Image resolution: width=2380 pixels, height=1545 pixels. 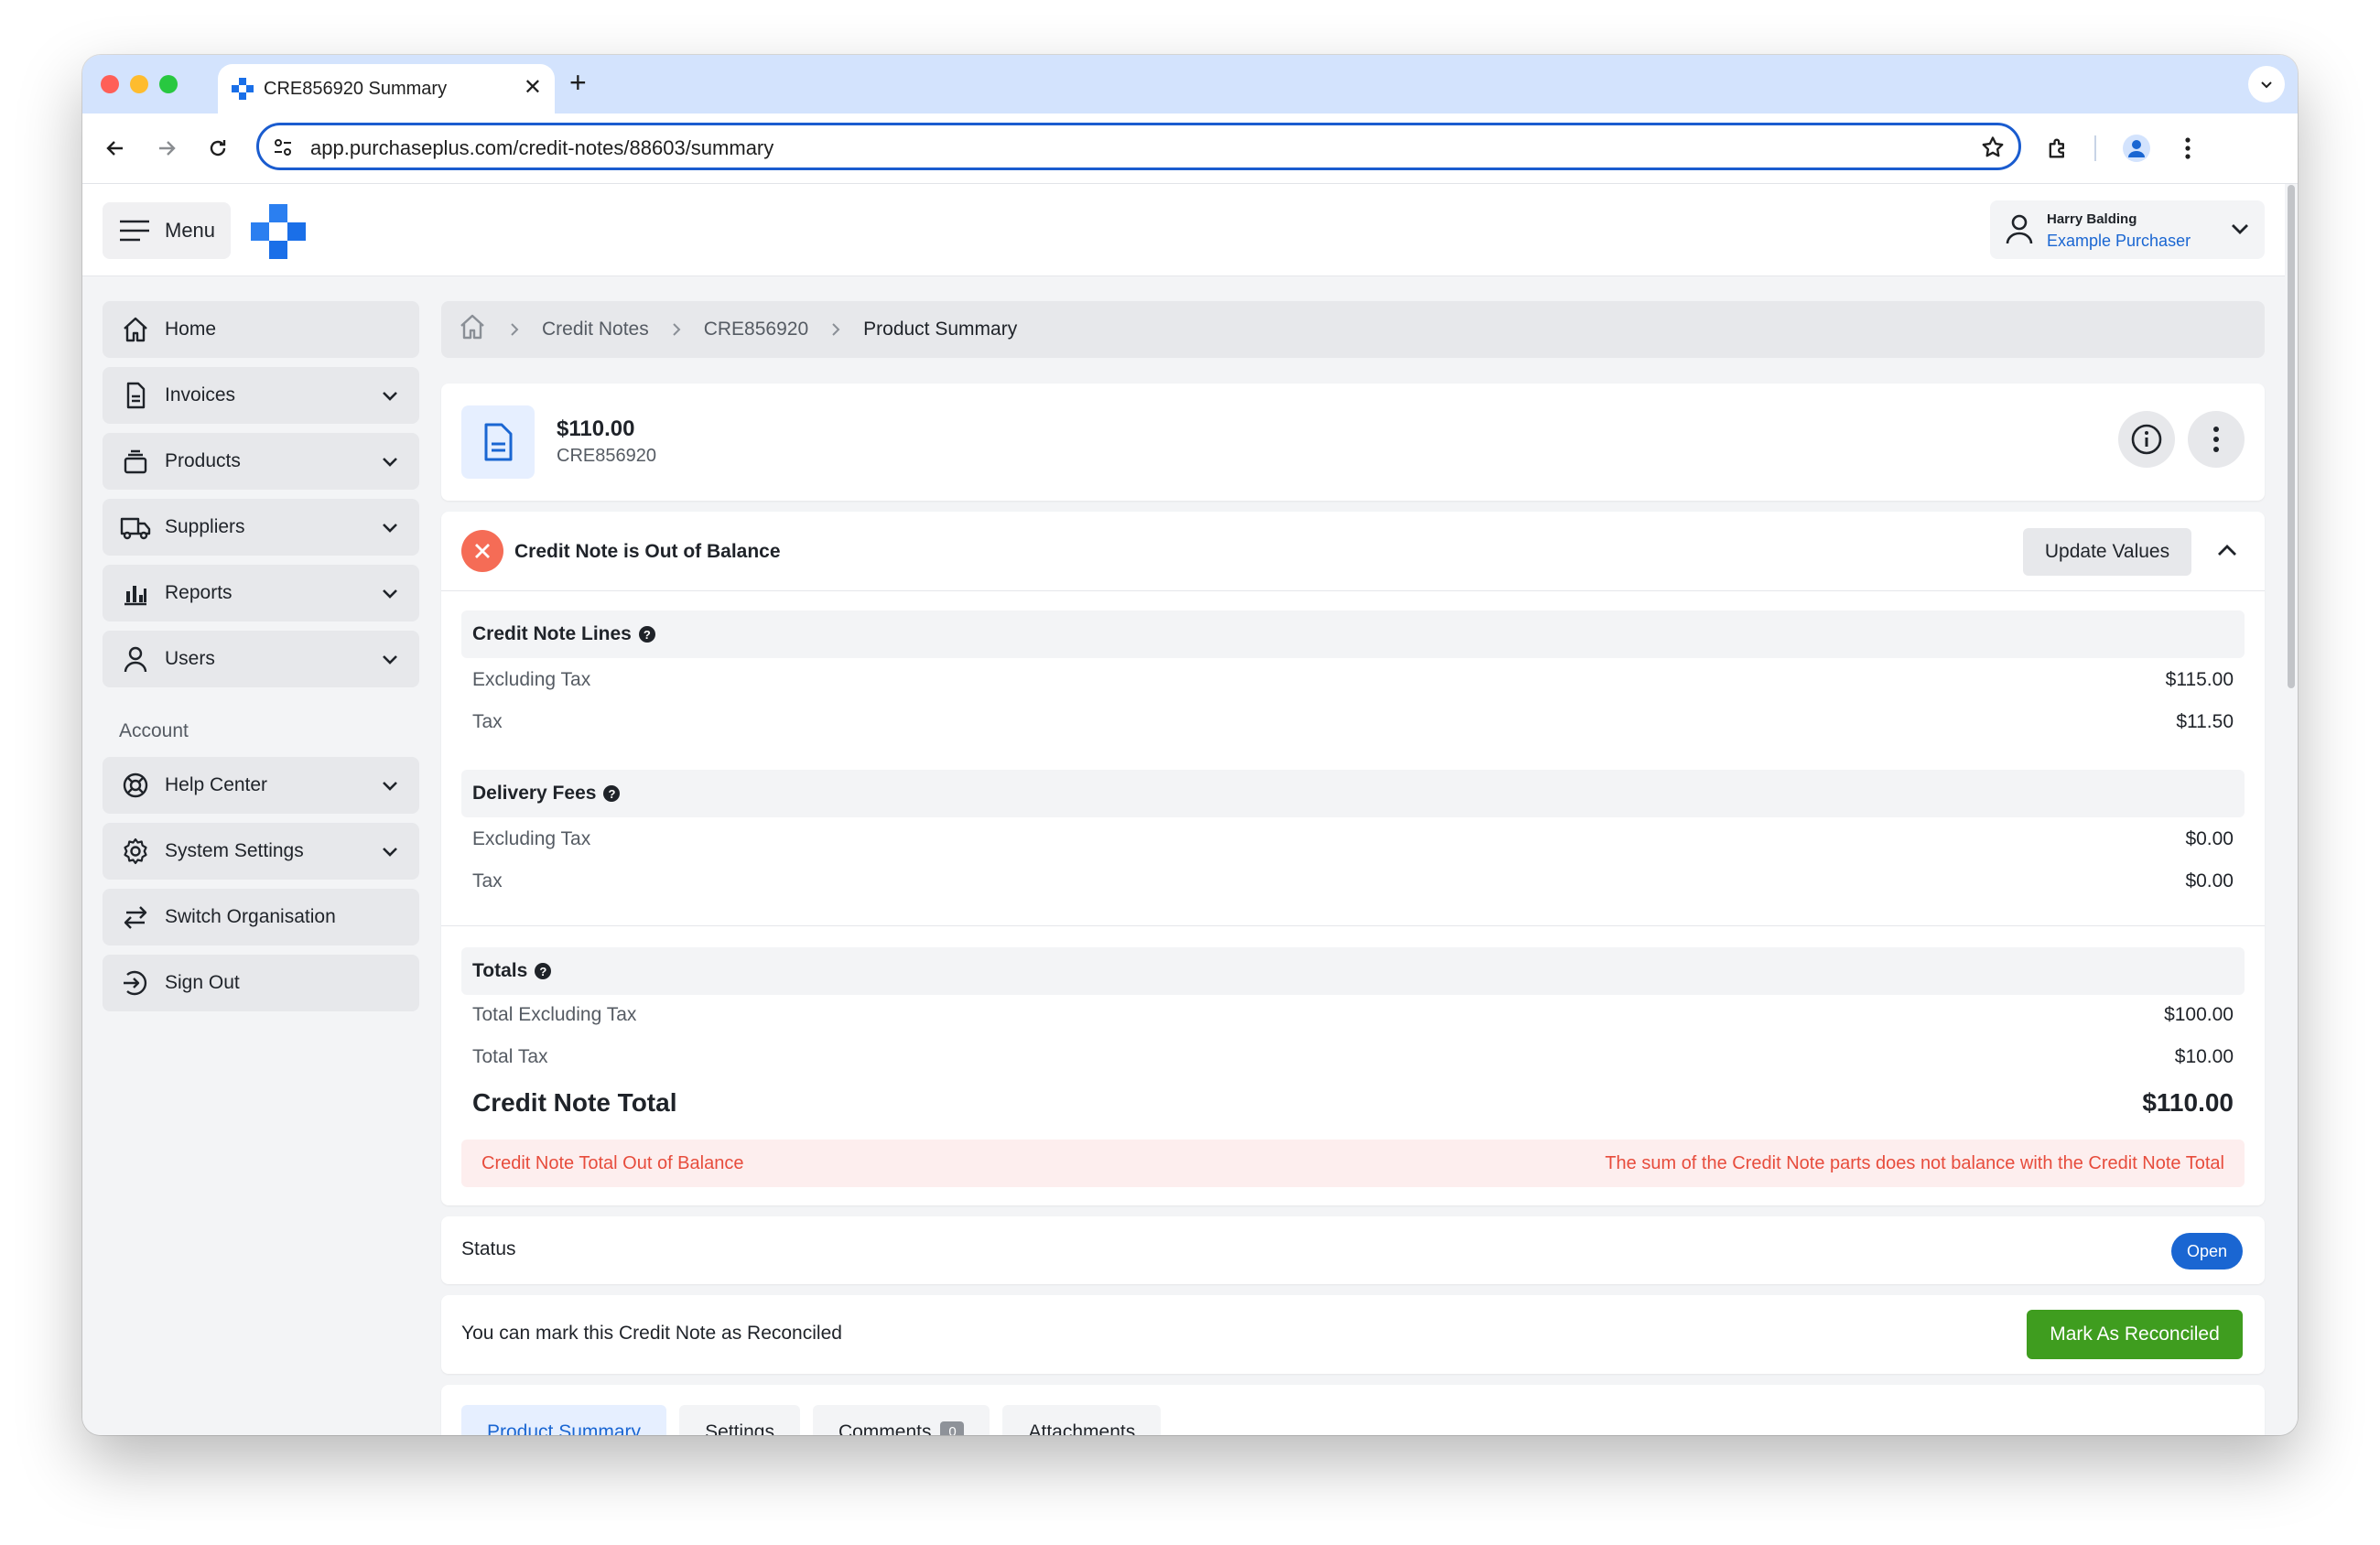 What do you see at coordinates (191, 329) in the screenshot?
I see `sidebar-item-label: Home` at bounding box center [191, 329].